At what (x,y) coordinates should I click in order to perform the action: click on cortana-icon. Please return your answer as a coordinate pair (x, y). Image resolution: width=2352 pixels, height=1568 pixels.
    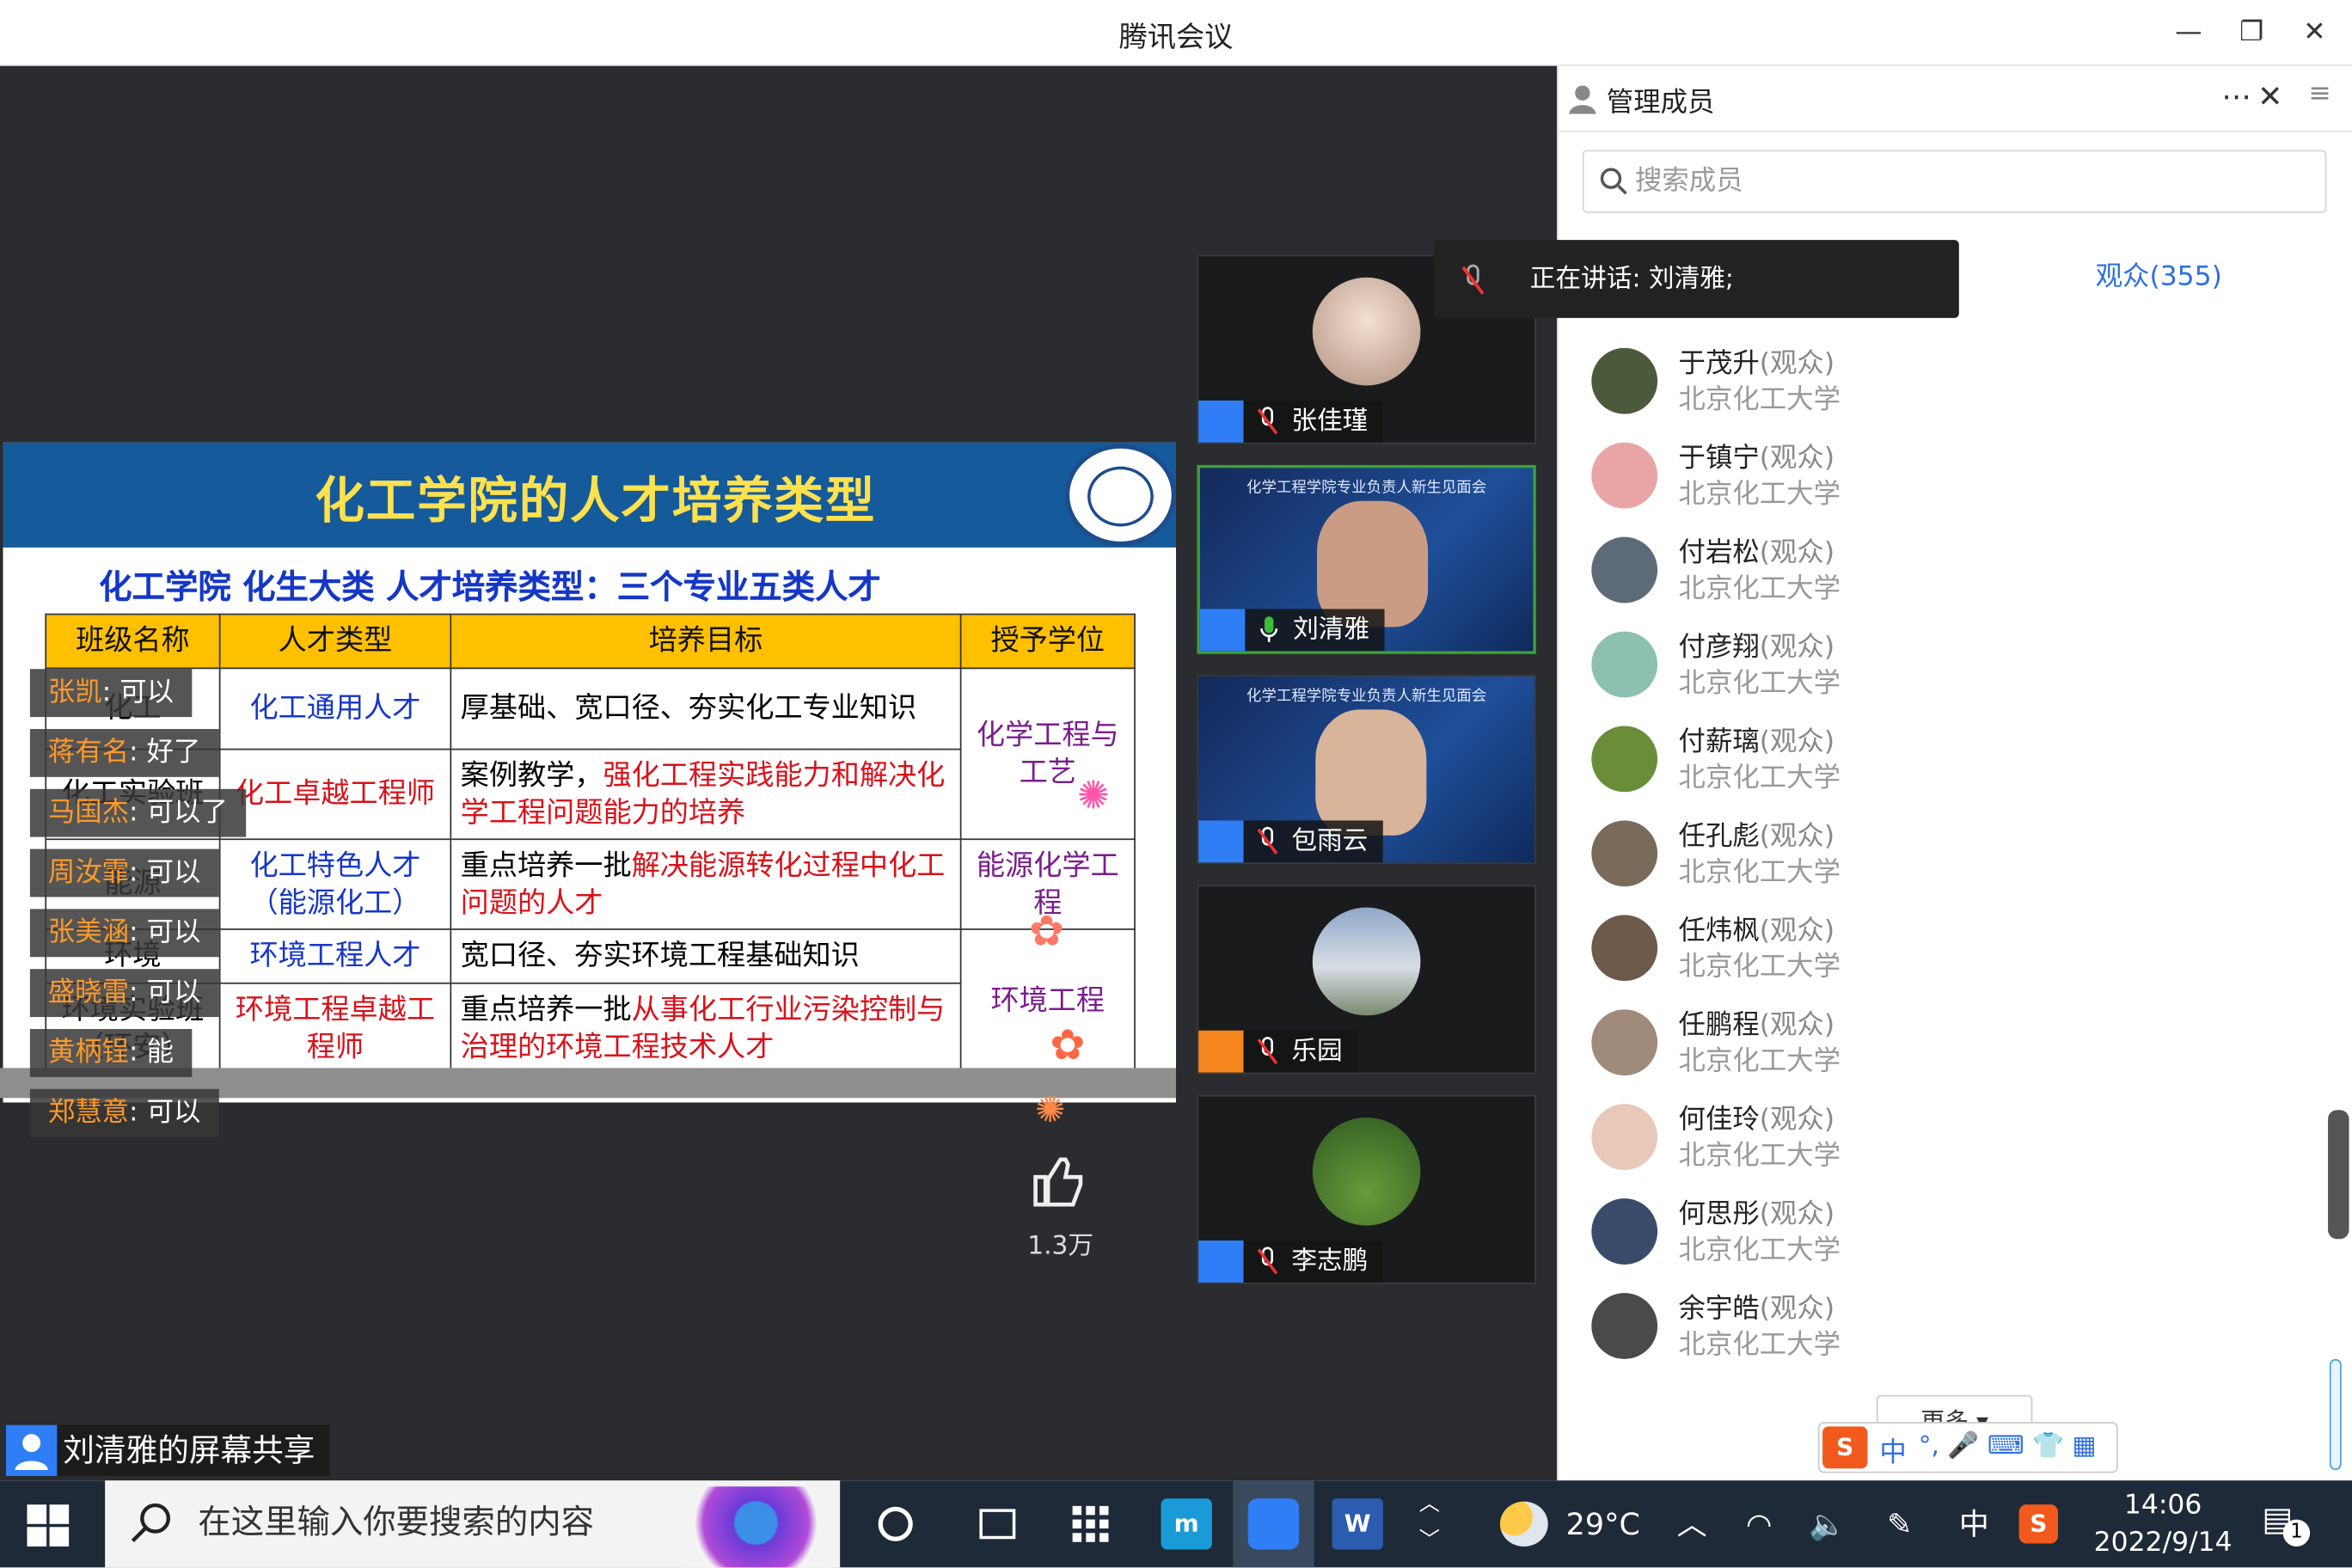
    Looking at the image, I should click on (895, 1523).